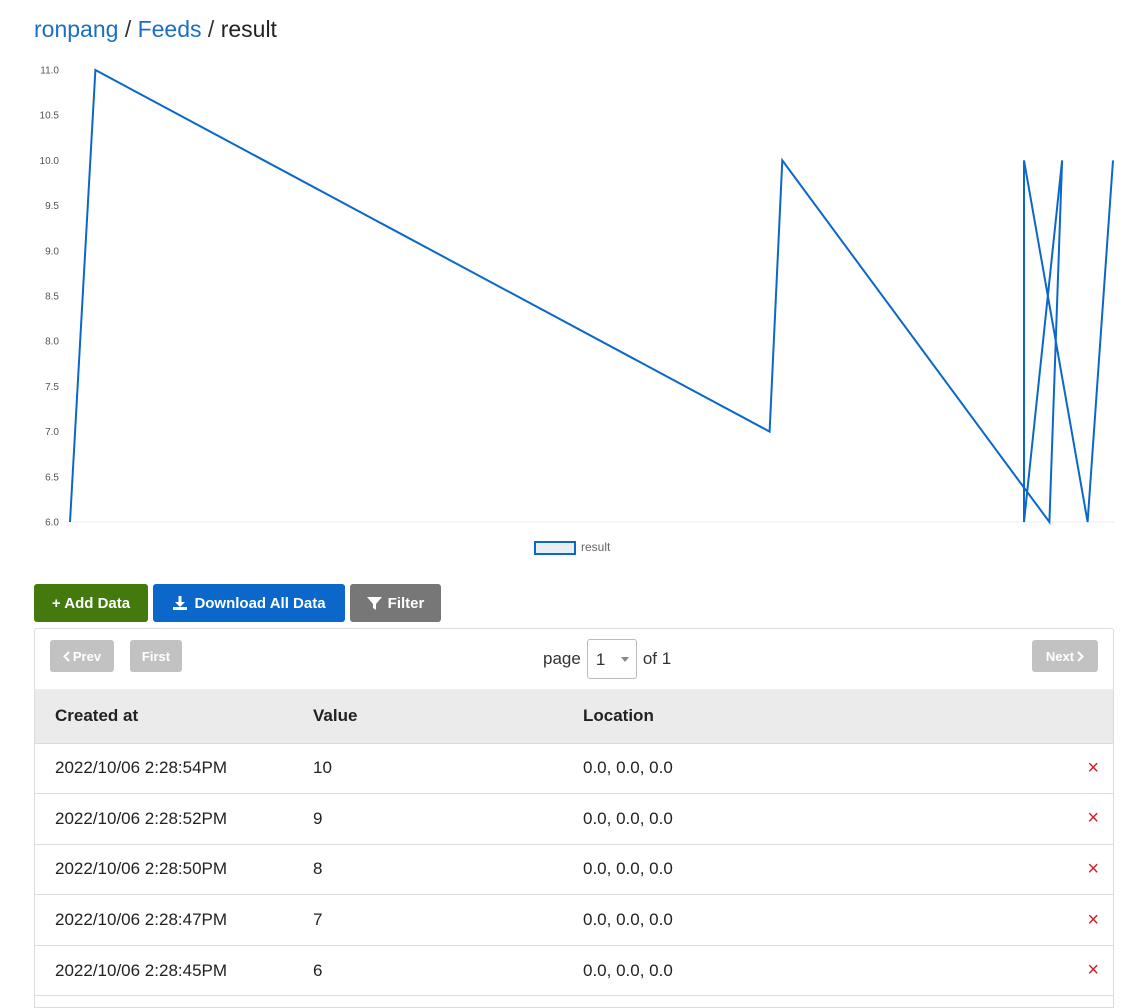  I want to click on next-button: Next, so click(1065, 656).